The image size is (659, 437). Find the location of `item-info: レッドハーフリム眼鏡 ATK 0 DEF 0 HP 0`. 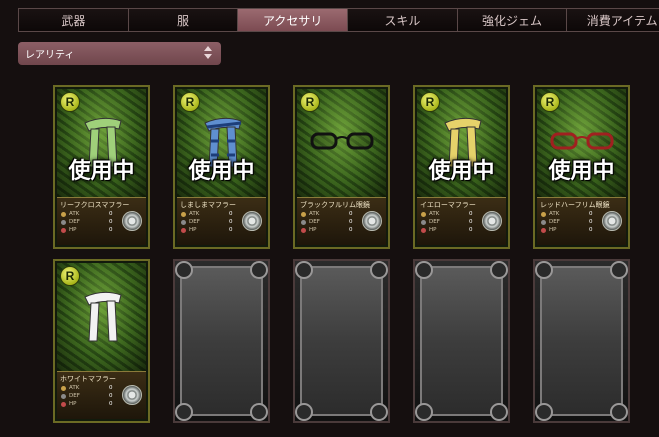

item-info: レッドハーフリム眼鏡 ATK 0 DEF 0 HP 0 is located at coordinates (581, 221).